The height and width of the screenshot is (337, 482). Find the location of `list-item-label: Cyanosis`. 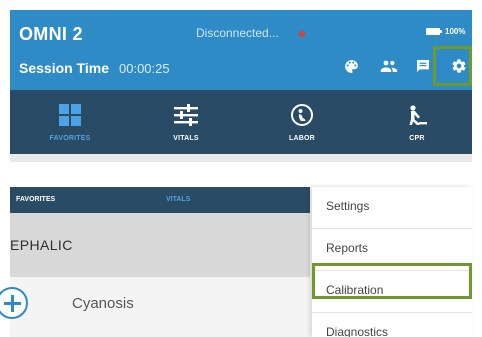

list-item-label: Cyanosis is located at coordinates (103, 303).